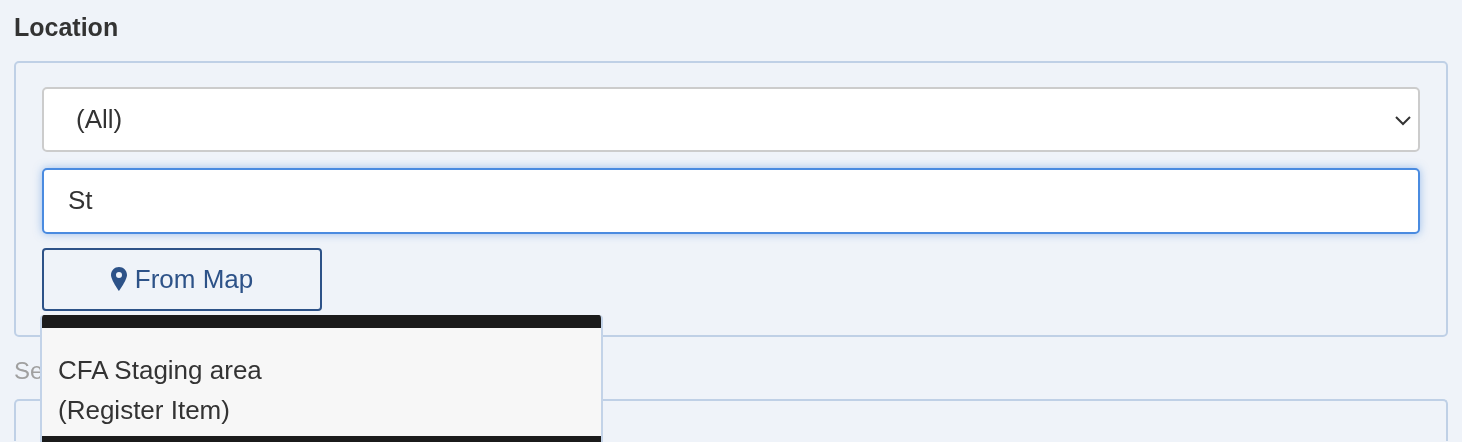  I want to click on location-select: (All), so click(731, 120).